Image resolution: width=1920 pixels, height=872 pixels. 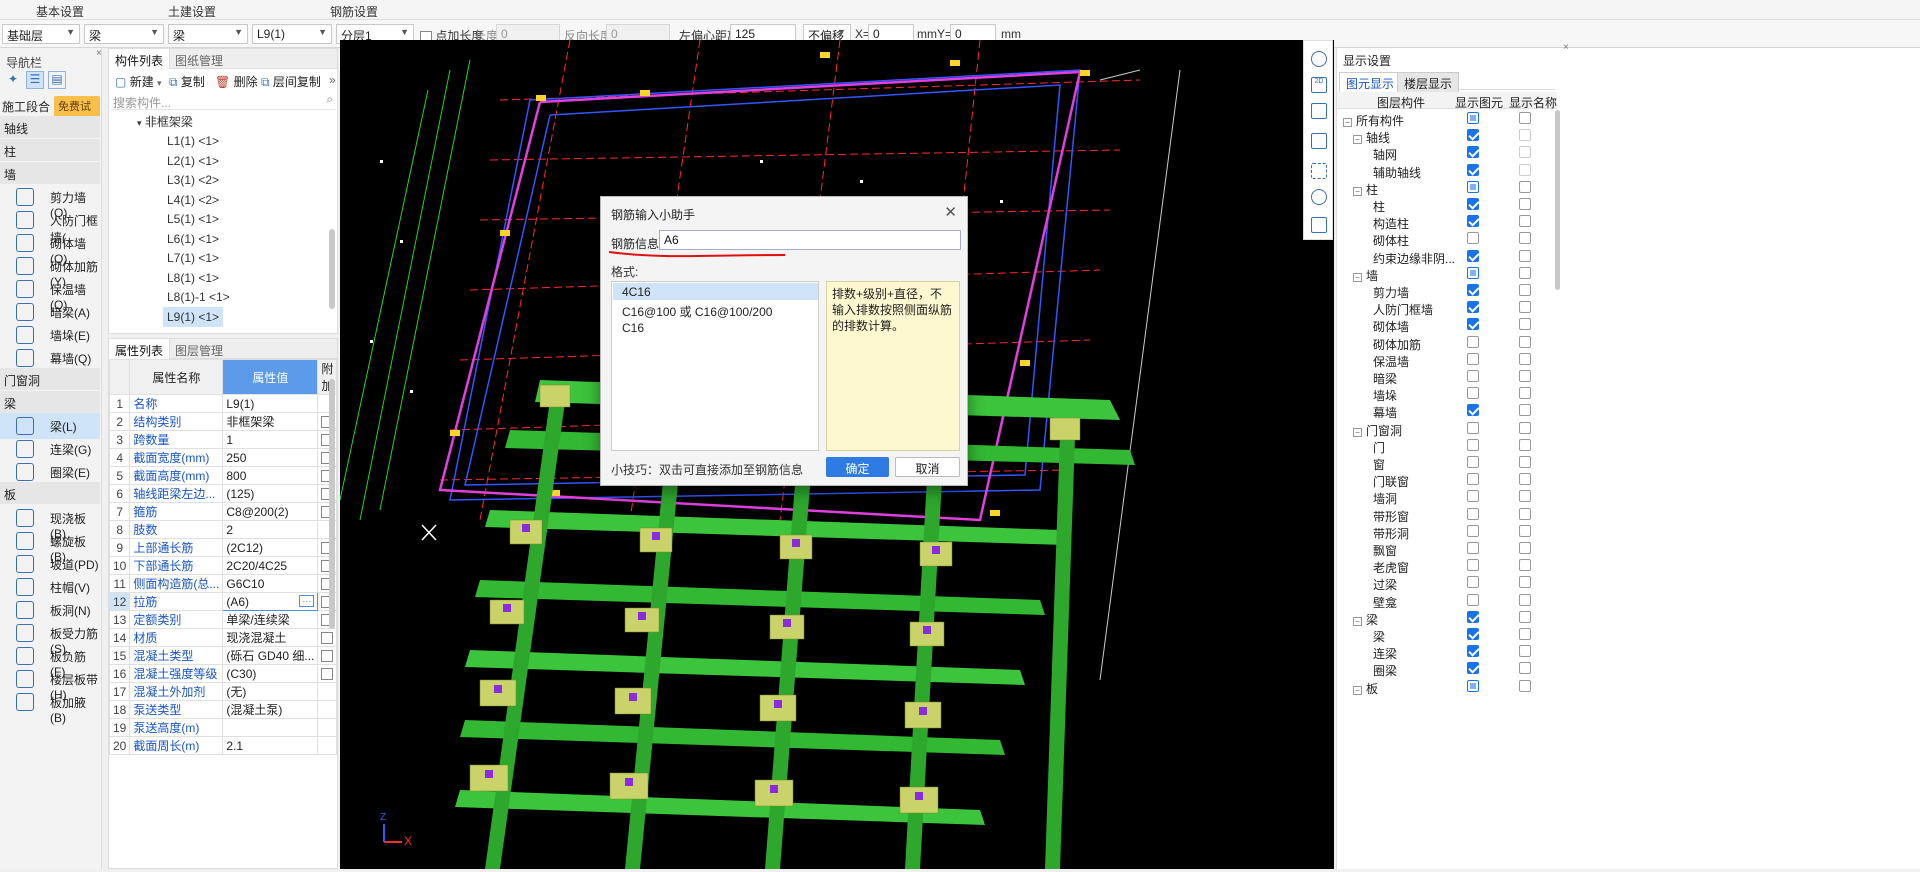 What do you see at coordinates (1447, 687) in the screenshot?
I see `display-row: − 板` at bounding box center [1447, 687].